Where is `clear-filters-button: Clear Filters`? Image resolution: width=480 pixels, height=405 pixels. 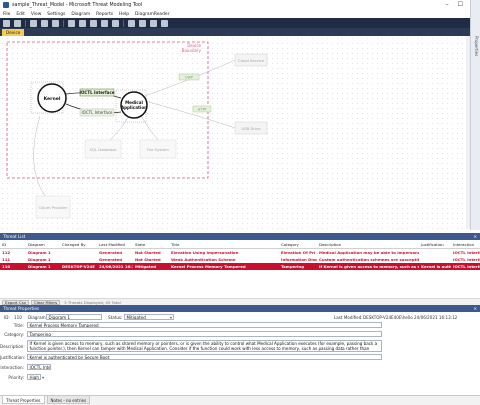 clear-filters-button: Clear Filters is located at coordinates (46, 302).